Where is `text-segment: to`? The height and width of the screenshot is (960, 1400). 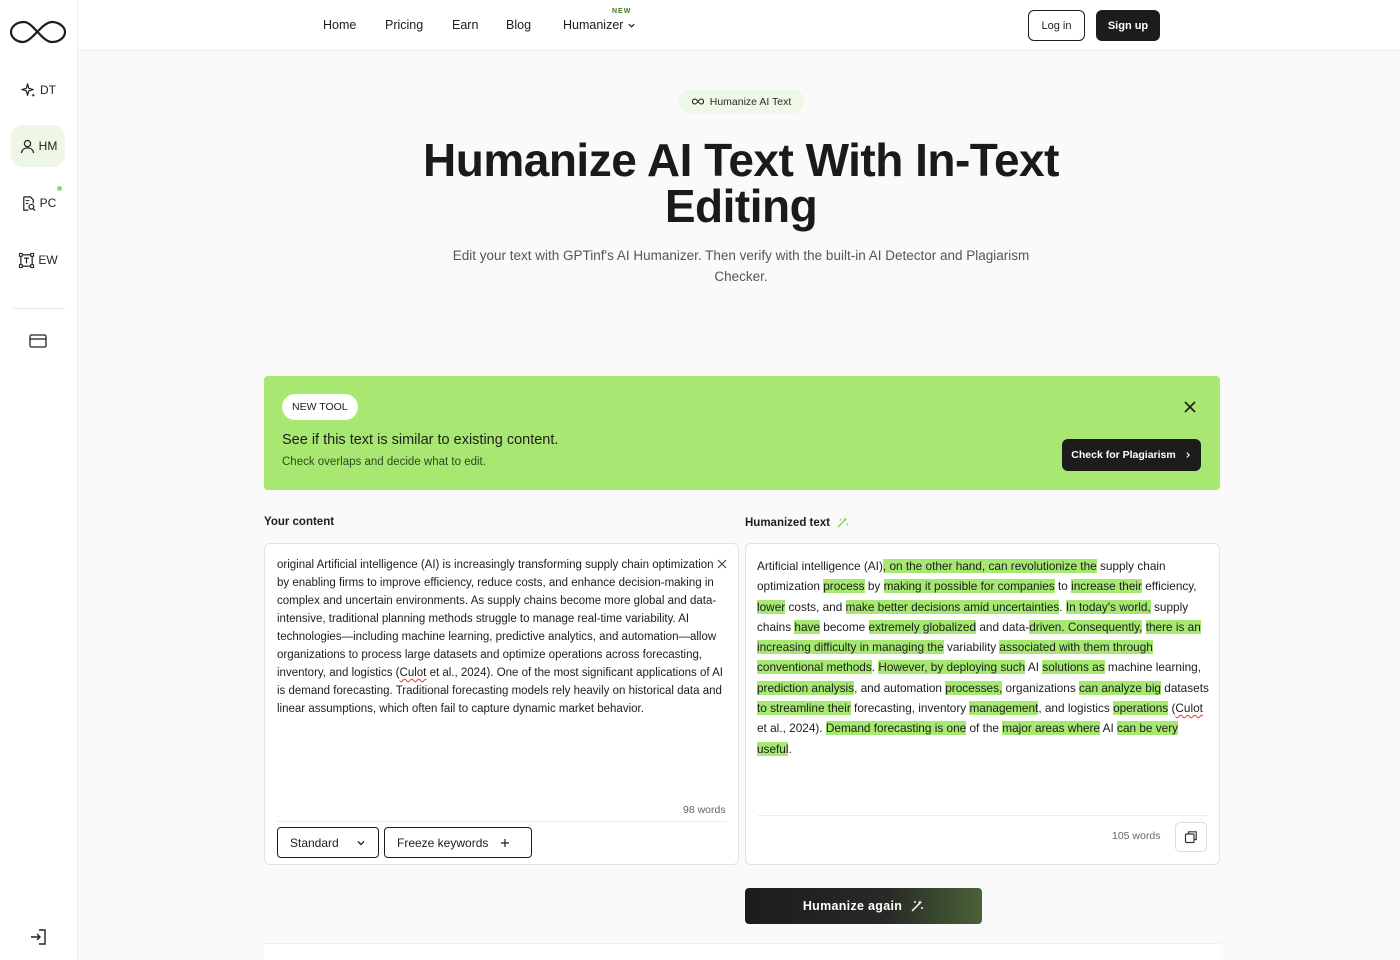
text-segment: to is located at coordinates (1063, 586).